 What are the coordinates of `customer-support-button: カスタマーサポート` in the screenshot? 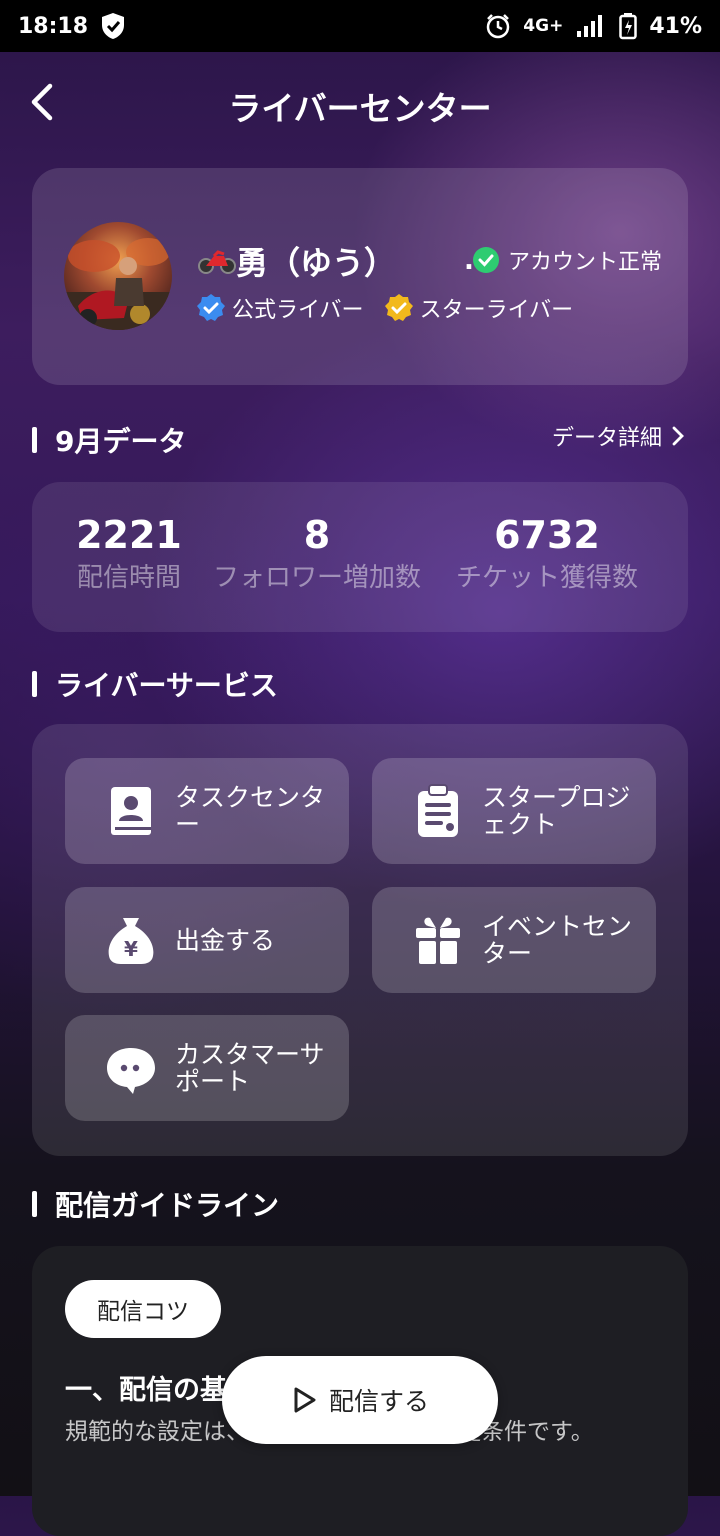 It's located at (207, 1068).